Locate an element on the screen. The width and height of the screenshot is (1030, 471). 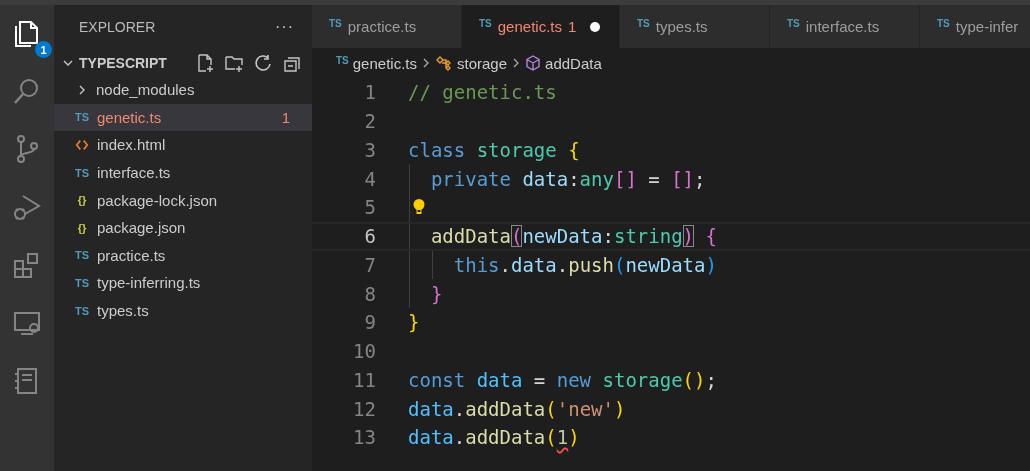
line-number: 6 is located at coordinates (369, 236).